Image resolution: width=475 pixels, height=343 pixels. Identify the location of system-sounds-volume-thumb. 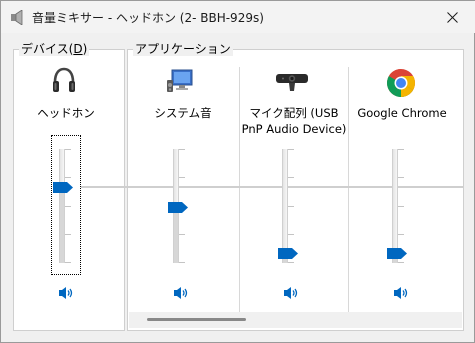
(178, 207).